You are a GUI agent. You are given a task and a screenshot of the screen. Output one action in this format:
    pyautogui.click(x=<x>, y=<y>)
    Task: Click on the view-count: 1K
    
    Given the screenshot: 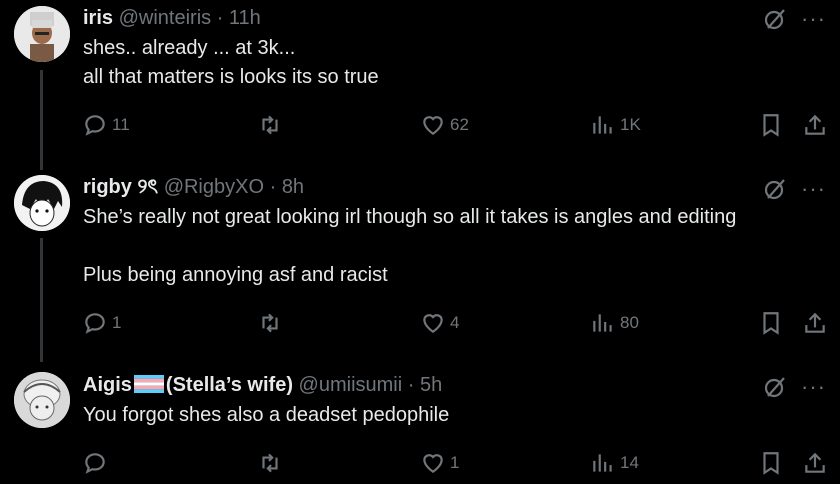 What is the action you would take?
    pyautogui.click(x=630, y=124)
    